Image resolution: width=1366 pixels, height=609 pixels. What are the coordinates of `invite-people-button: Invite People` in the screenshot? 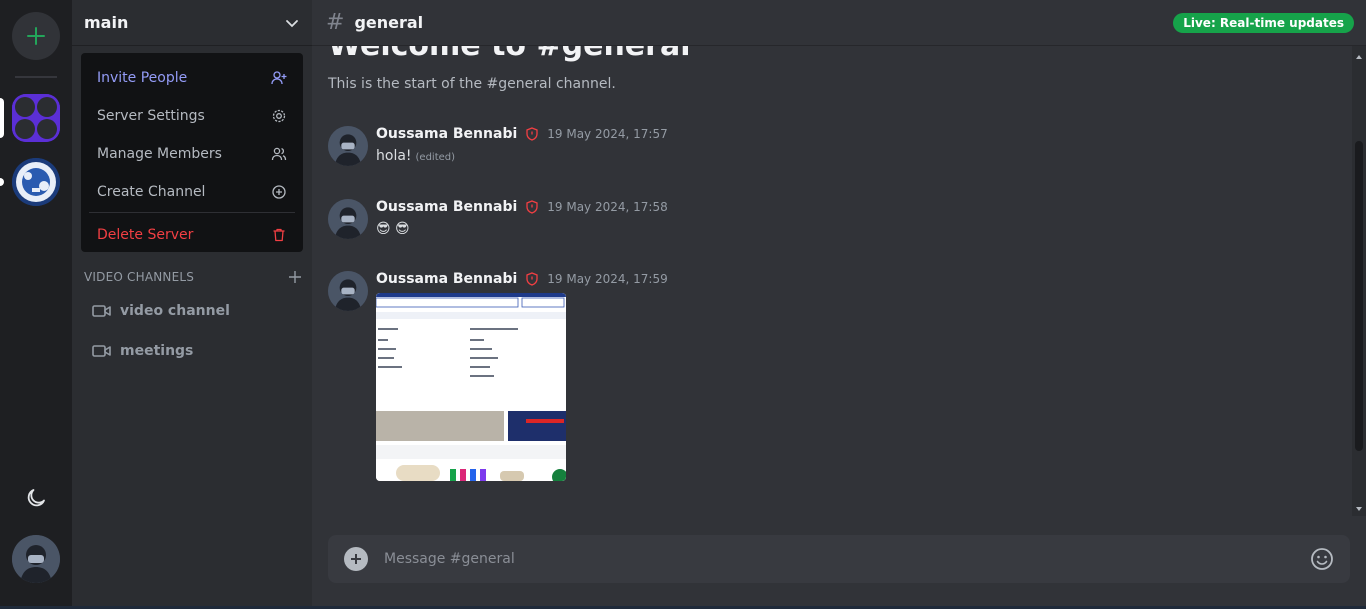 It's located at (192, 78).